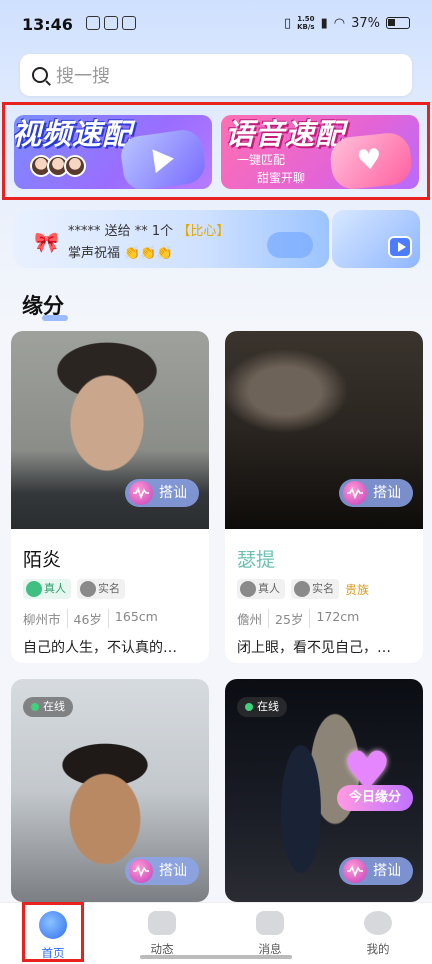  Describe the element at coordinates (290, 245) in the screenshot. I see `cloud-icon` at that location.